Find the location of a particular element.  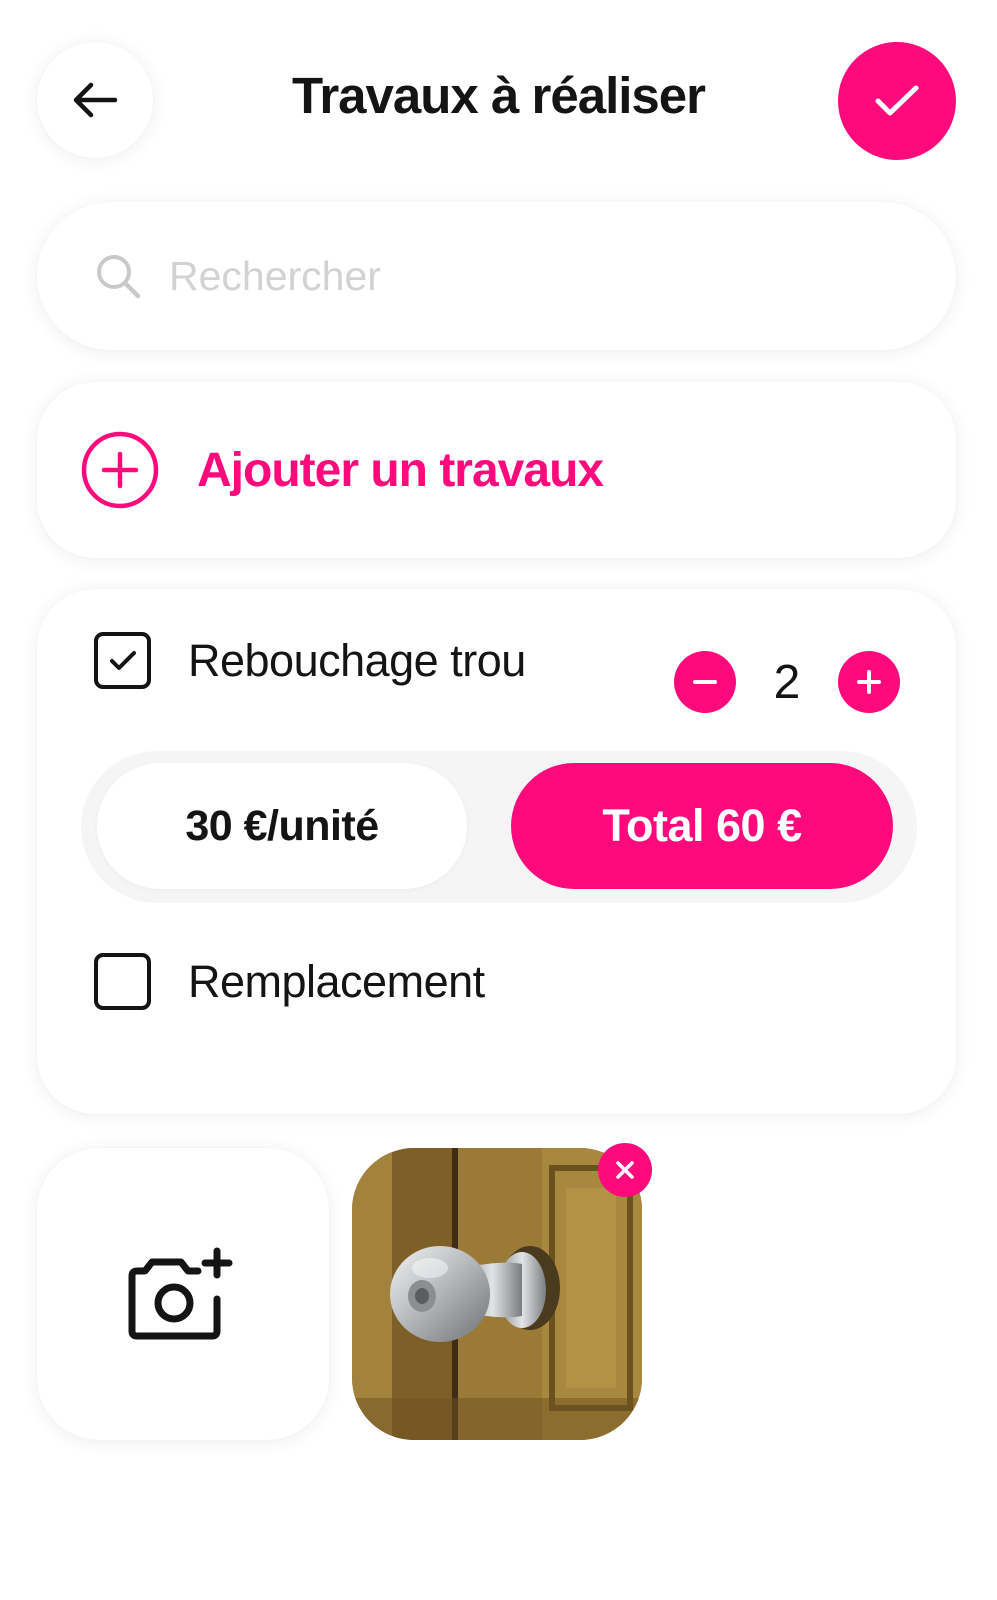

camera-plus-icon is located at coordinates (180, 1293).